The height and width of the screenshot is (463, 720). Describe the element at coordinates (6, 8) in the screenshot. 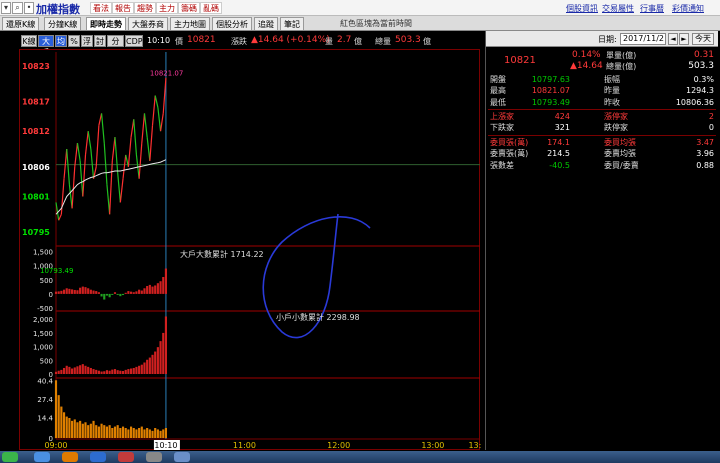

I see `dropdown-icon: ▾` at that location.